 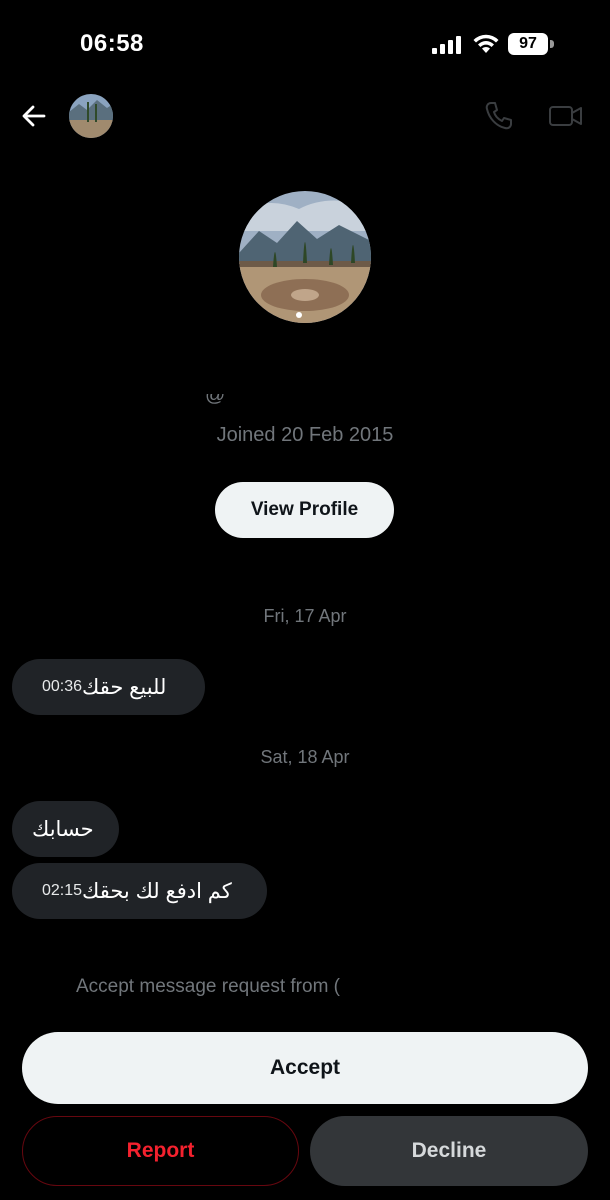 I want to click on arrow-left-icon, so click(x=34, y=116).